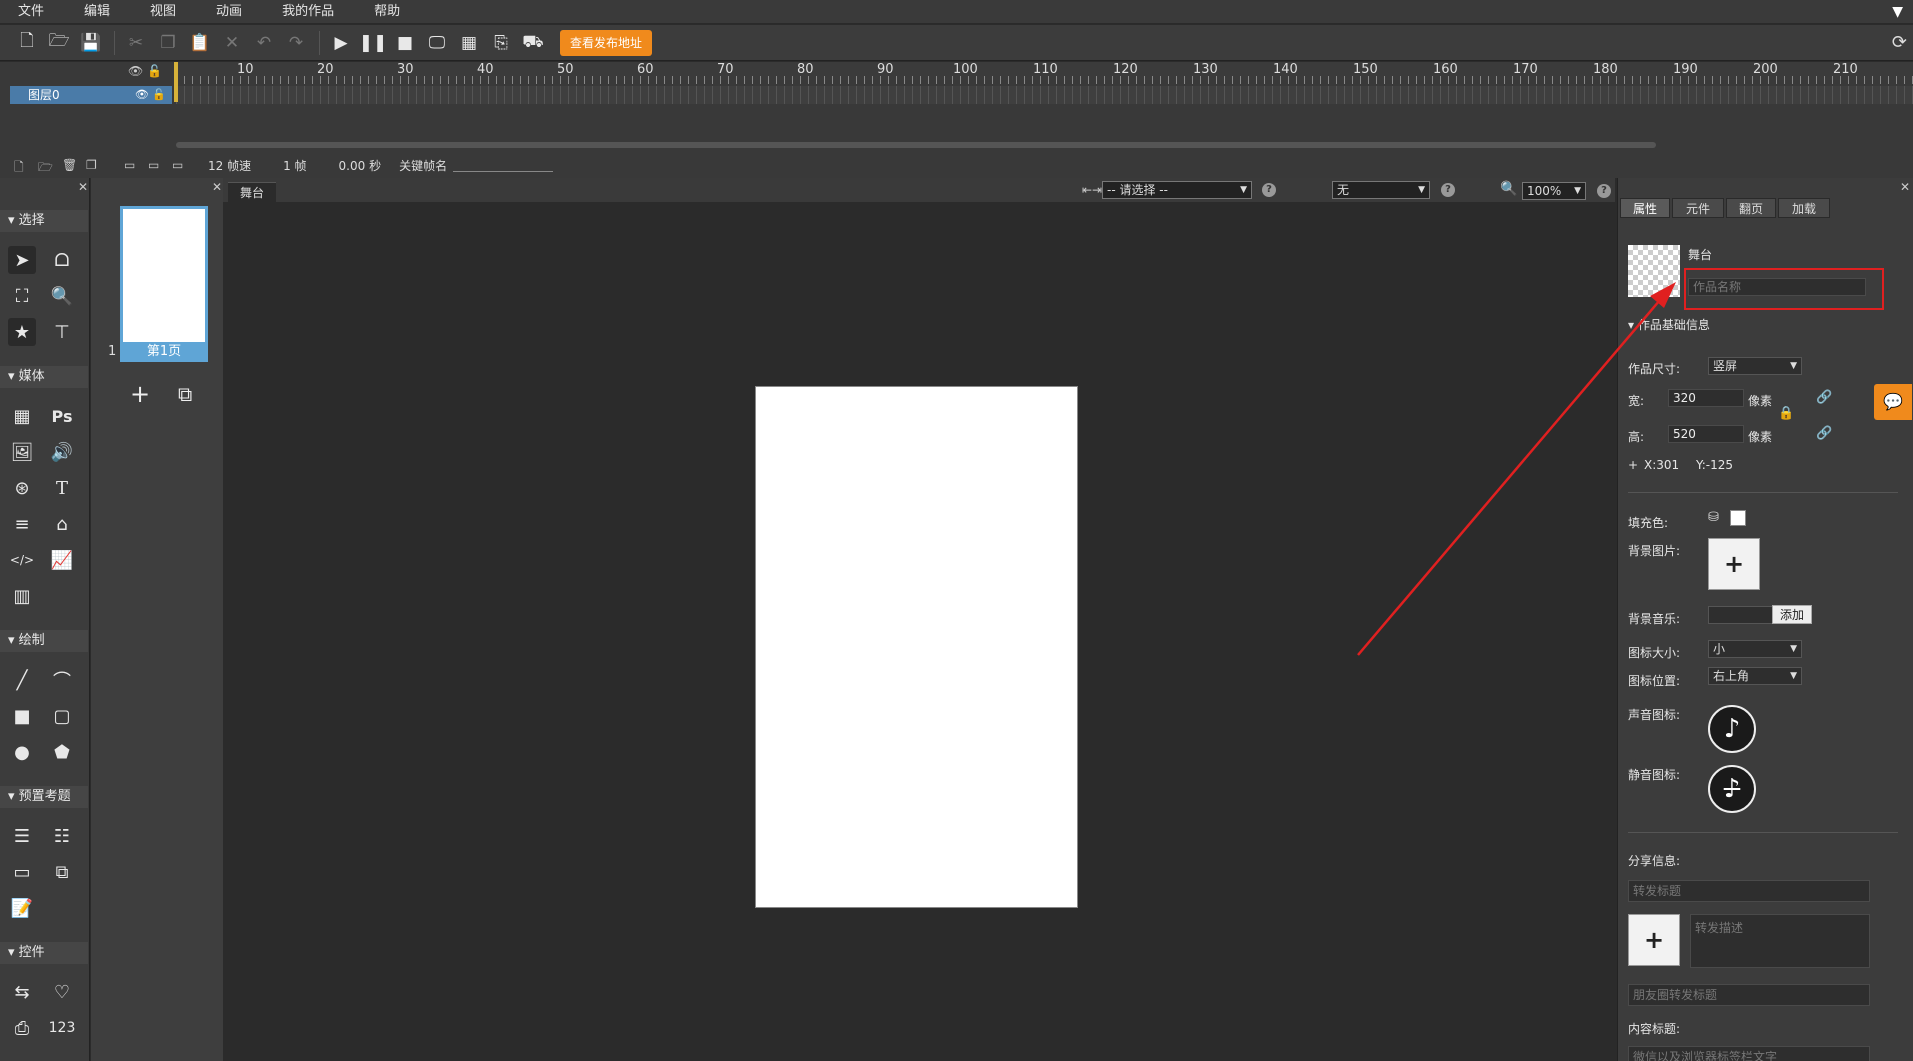 The height and width of the screenshot is (1061, 1913). Describe the element at coordinates (1751, 208) in the screenshot. I see `tab-page-turn: 翻页` at that location.